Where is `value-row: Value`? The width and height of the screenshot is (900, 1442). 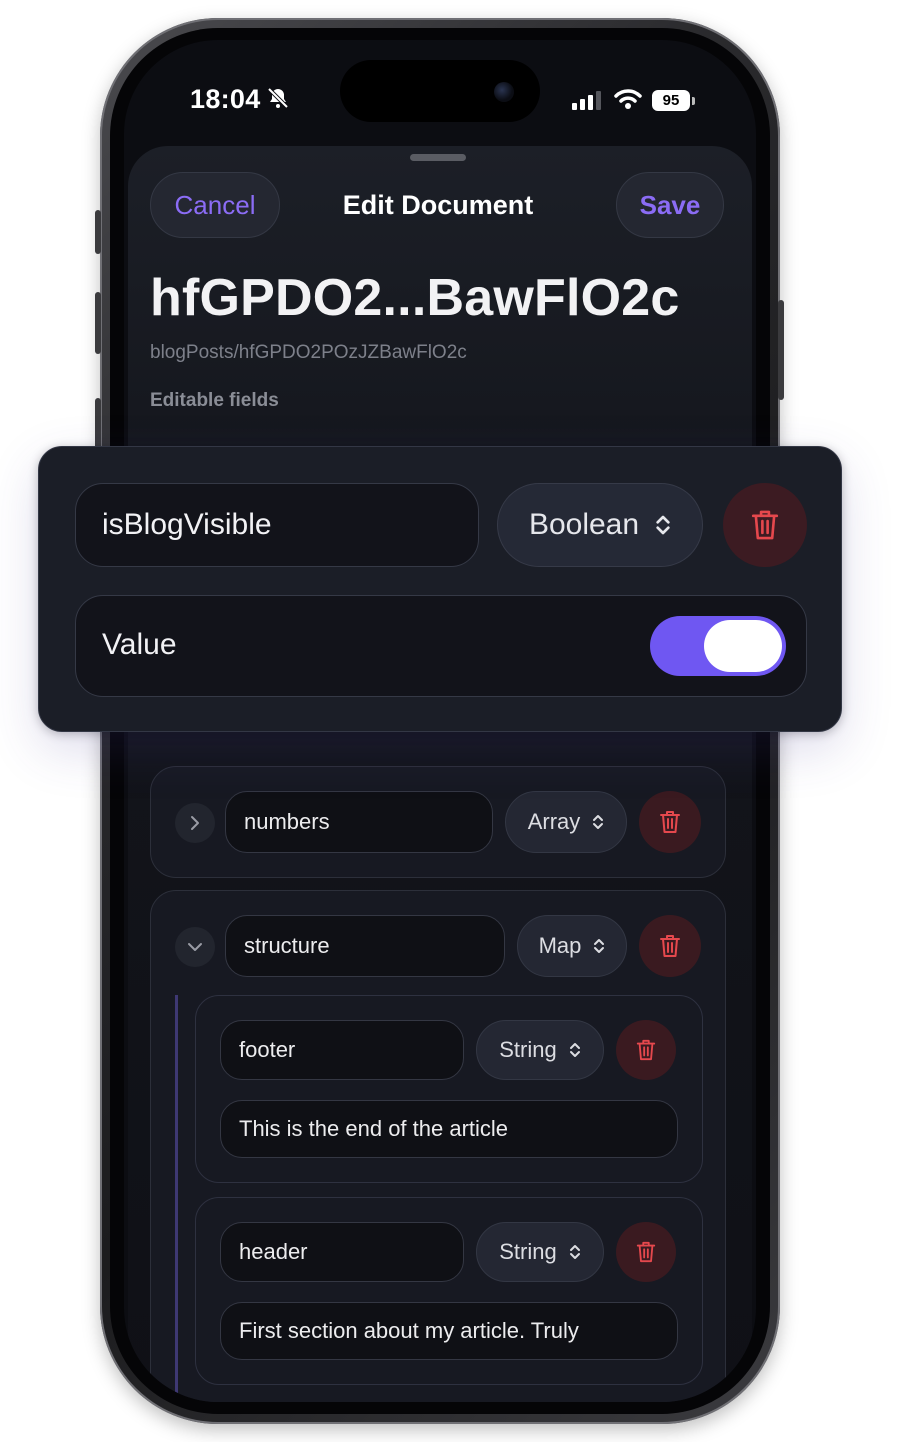 value-row: Value is located at coordinates (441, 646).